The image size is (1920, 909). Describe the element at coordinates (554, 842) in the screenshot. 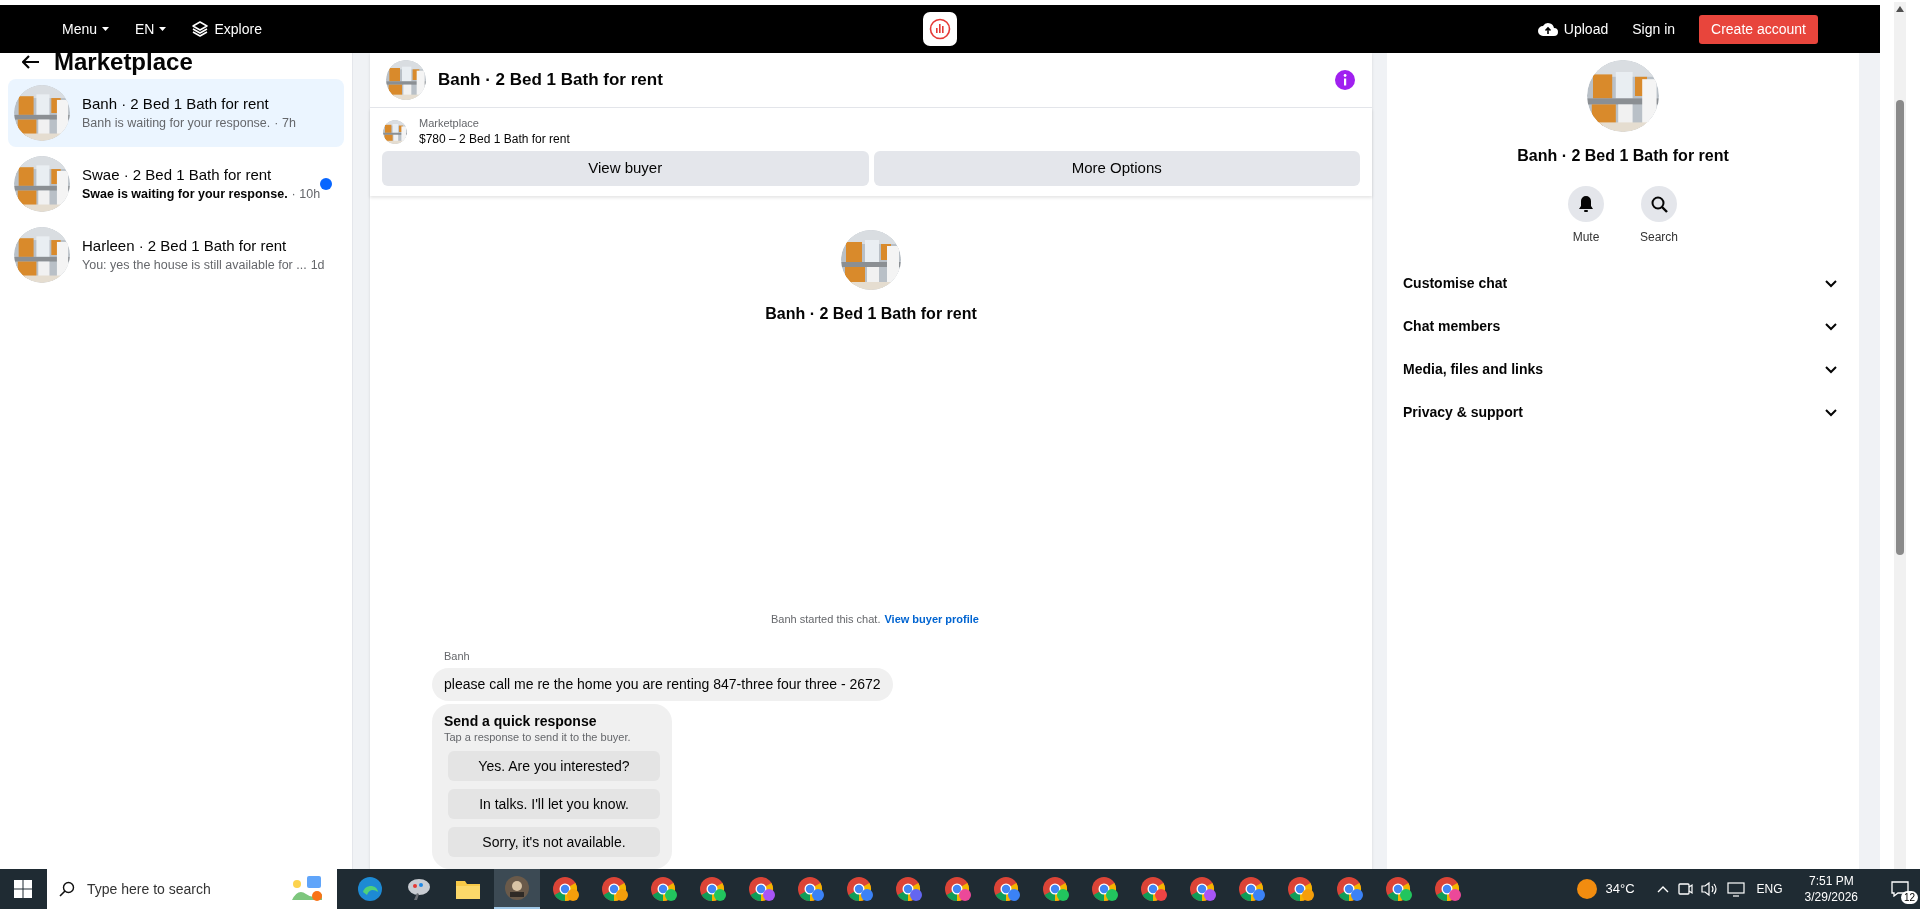

I see `quick-response-button: Sorry, it's not available.` at that location.